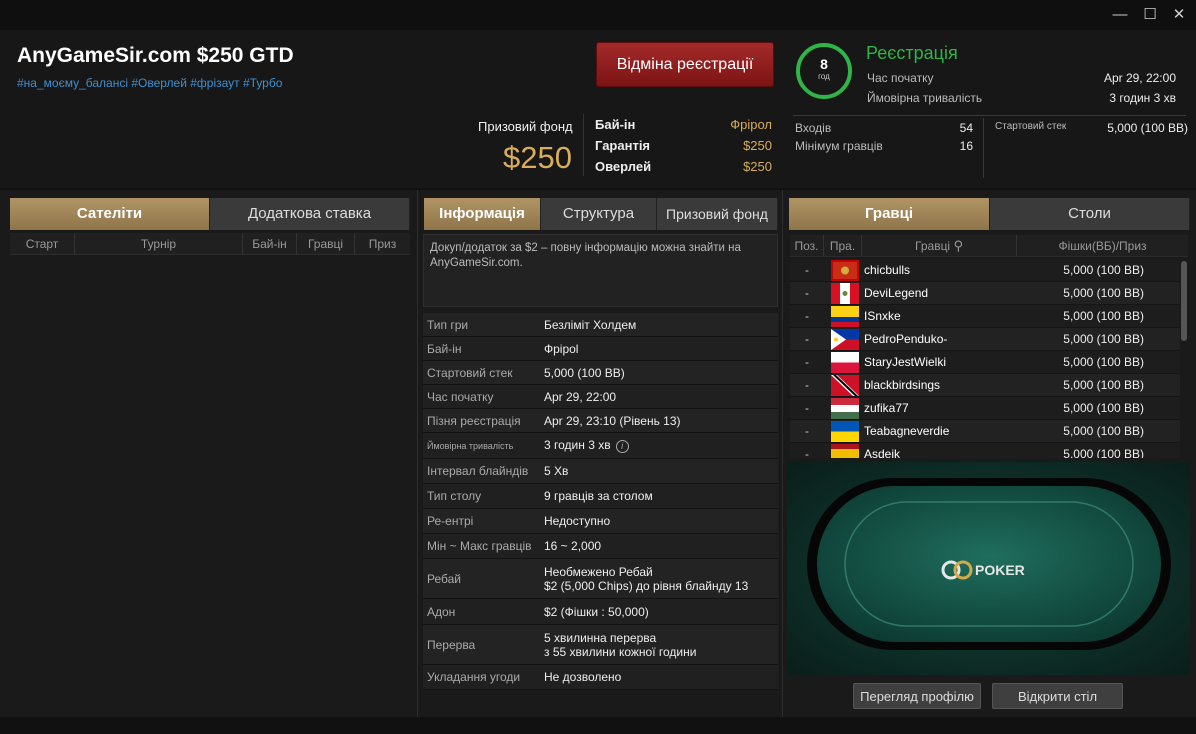 The image size is (1196, 734). What do you see at coordinates (1179, 15) in the screenshot?
I see `close-icon: ✕` at bounding box center [1179, 15].